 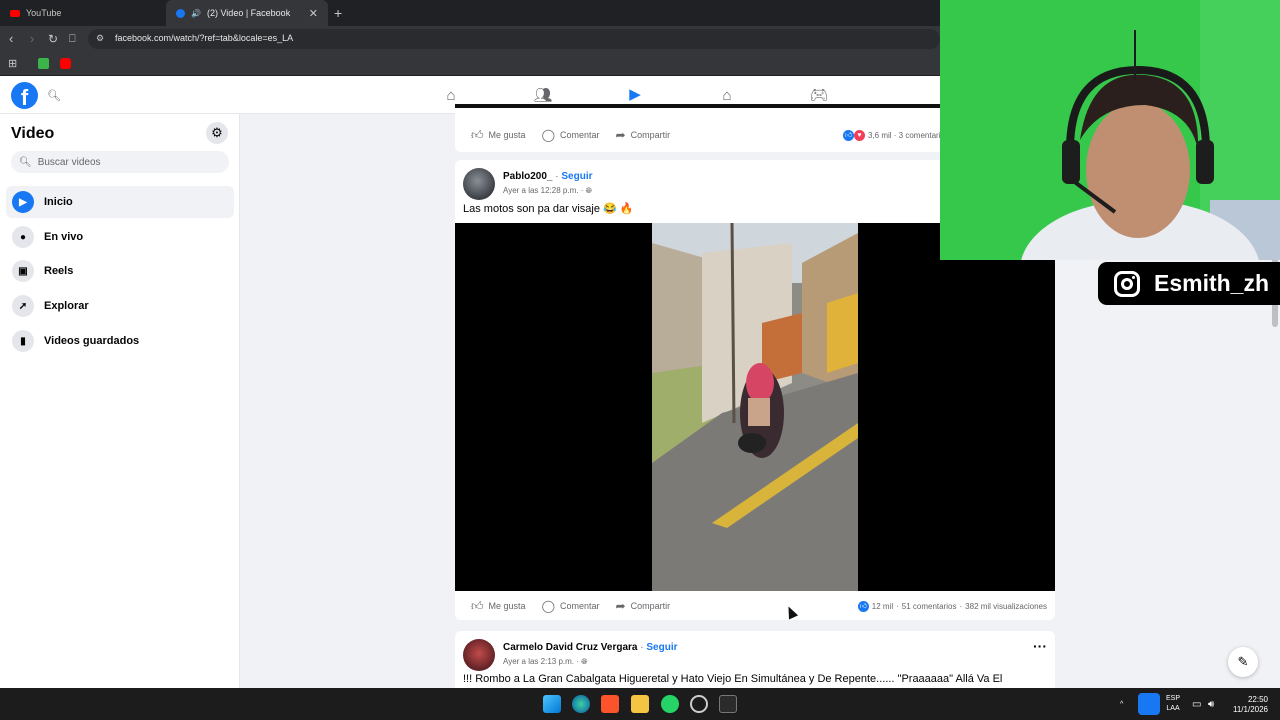 I want to click on sidebar-title: Video, so click(x=33, y=133).